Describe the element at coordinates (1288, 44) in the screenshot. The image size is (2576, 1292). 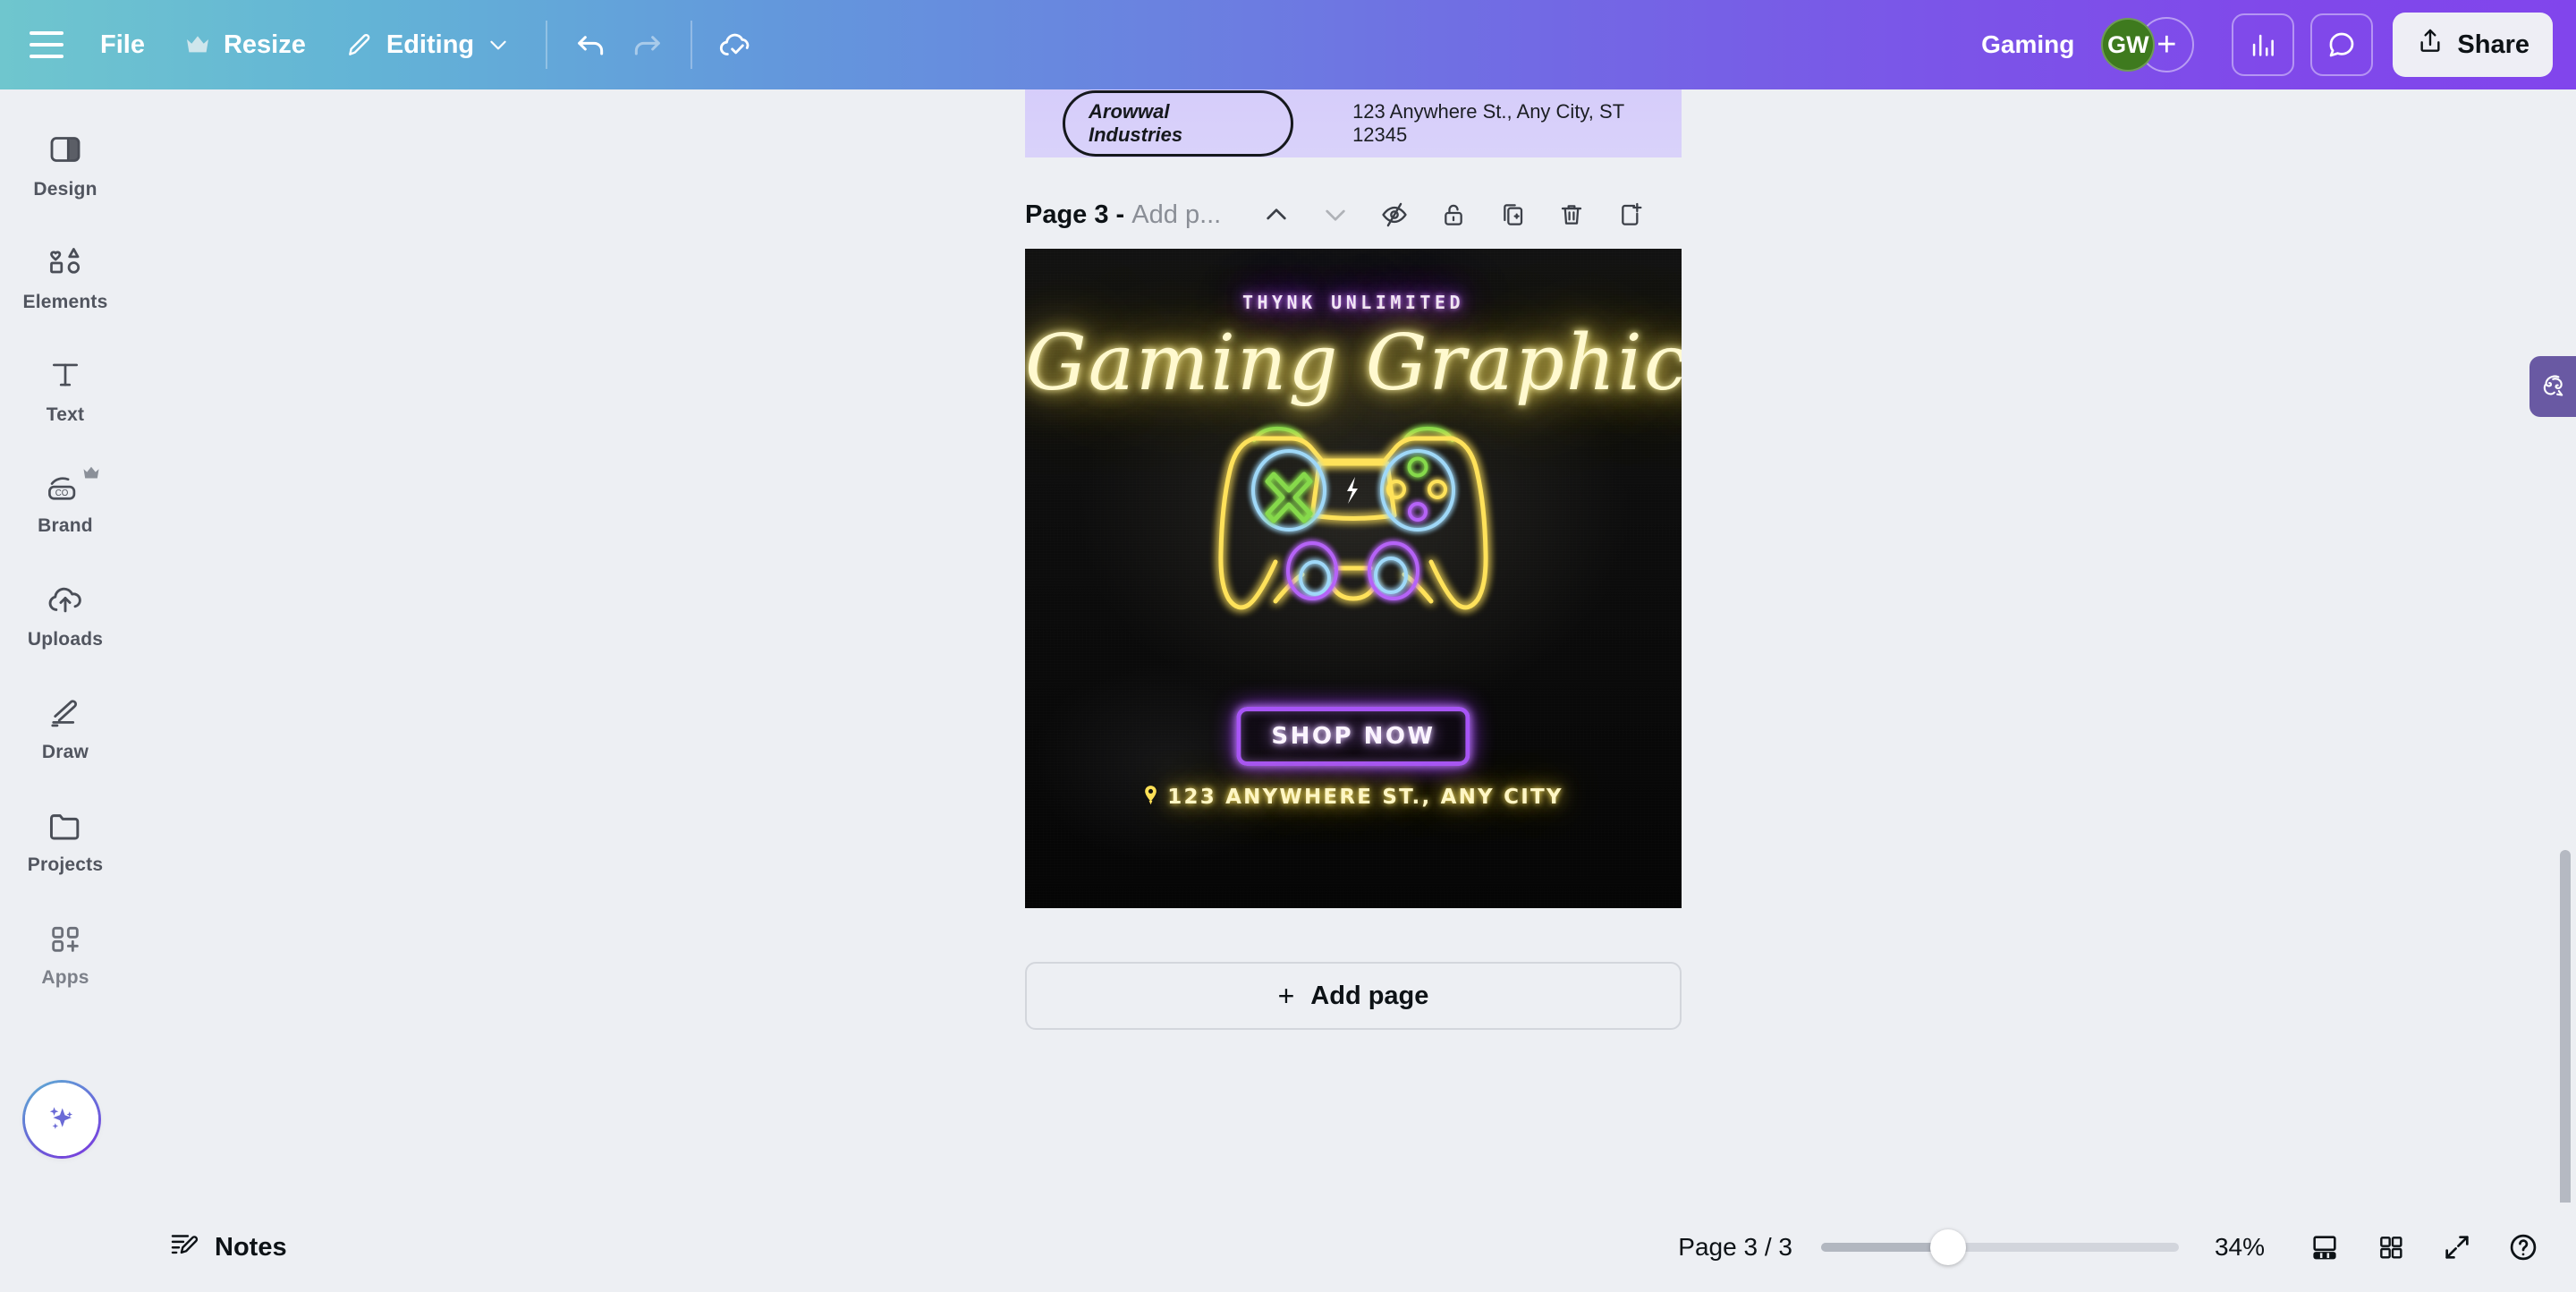
I see `top-toolbar: File Resize Editing Gaming GW + Share` at that location.